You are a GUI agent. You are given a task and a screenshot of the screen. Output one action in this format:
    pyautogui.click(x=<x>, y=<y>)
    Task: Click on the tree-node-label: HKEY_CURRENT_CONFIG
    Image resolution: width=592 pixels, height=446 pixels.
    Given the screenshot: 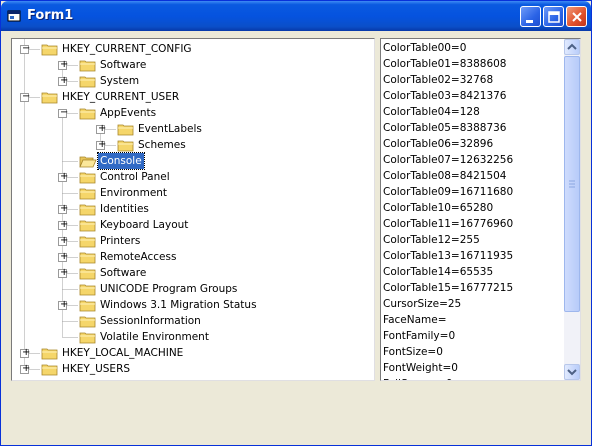 What is the action you would take?
    pyautogui.click(x=127, y=49)
    